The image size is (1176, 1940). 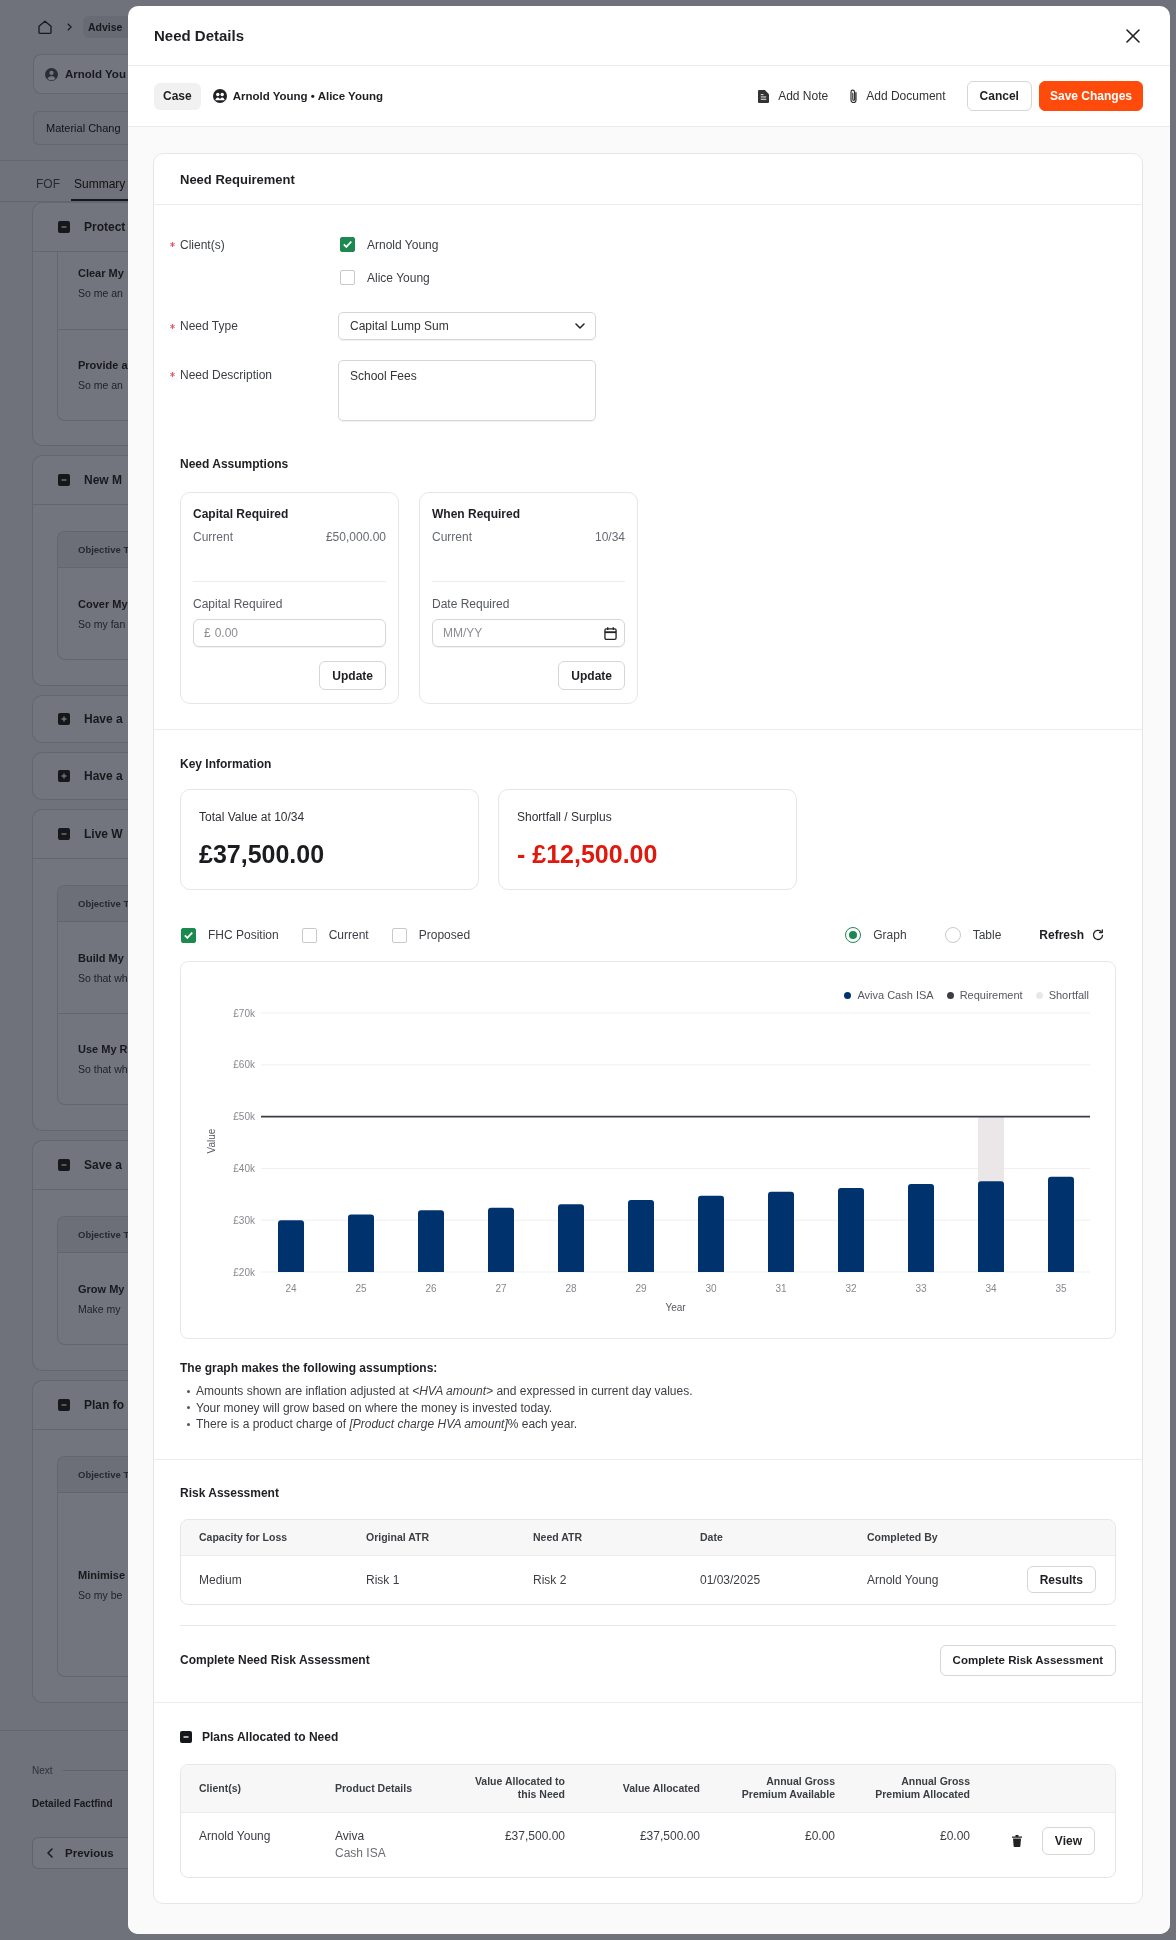 I want to click on field-label: Capital Required, so click(x=238, y=604).